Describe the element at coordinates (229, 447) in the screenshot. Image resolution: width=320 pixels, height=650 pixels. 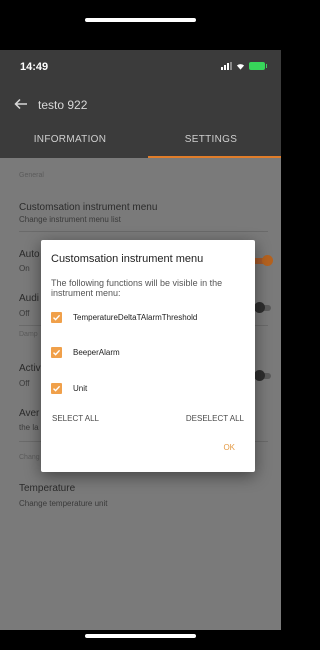
I see `ok-button: OK` at that location.